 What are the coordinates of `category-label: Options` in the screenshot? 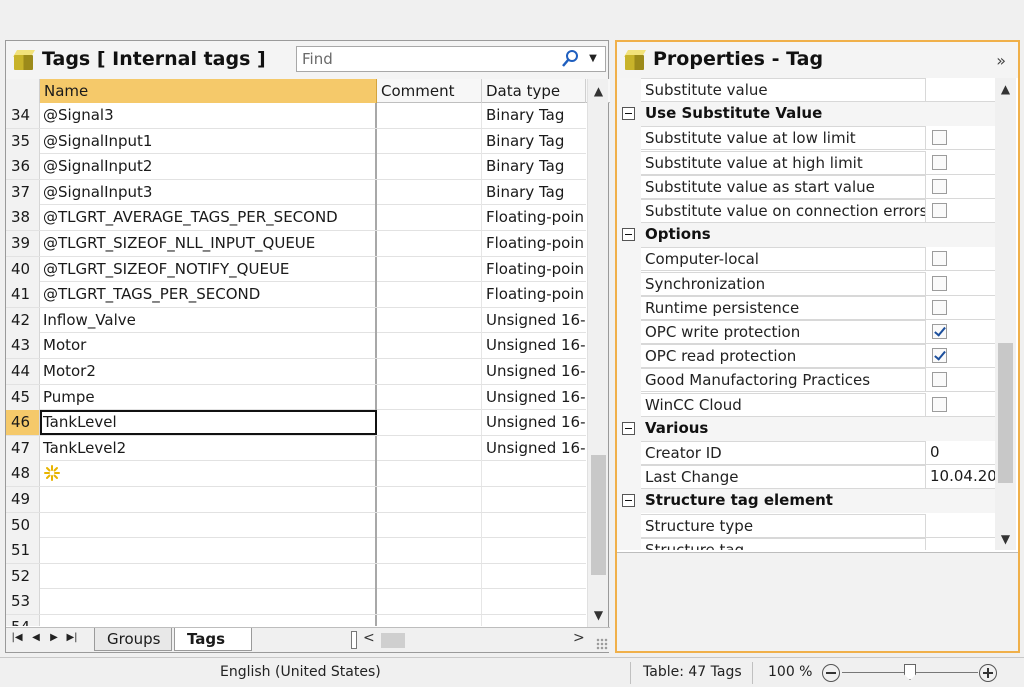 It's located at (818, 235).